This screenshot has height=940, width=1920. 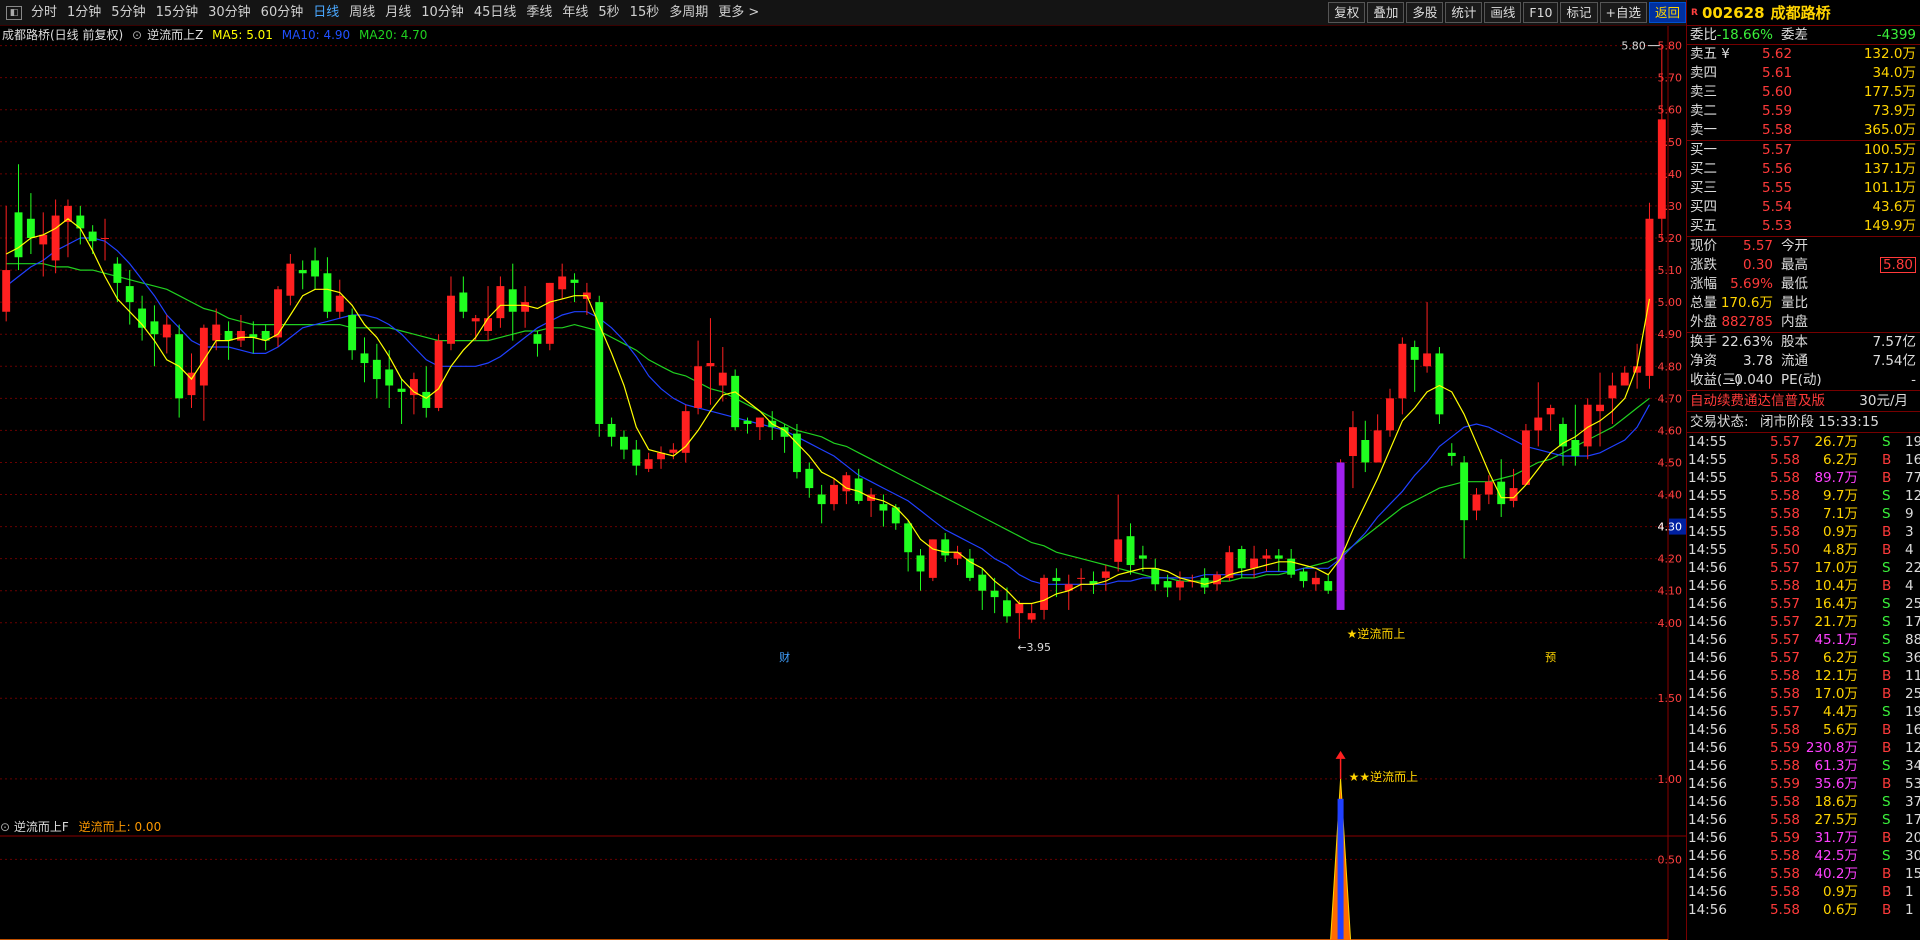 What do you see at coordinates (738, 13) in the screenshot?
I see `period-tab-16: 更多 >` at bounding box center [738, 13].